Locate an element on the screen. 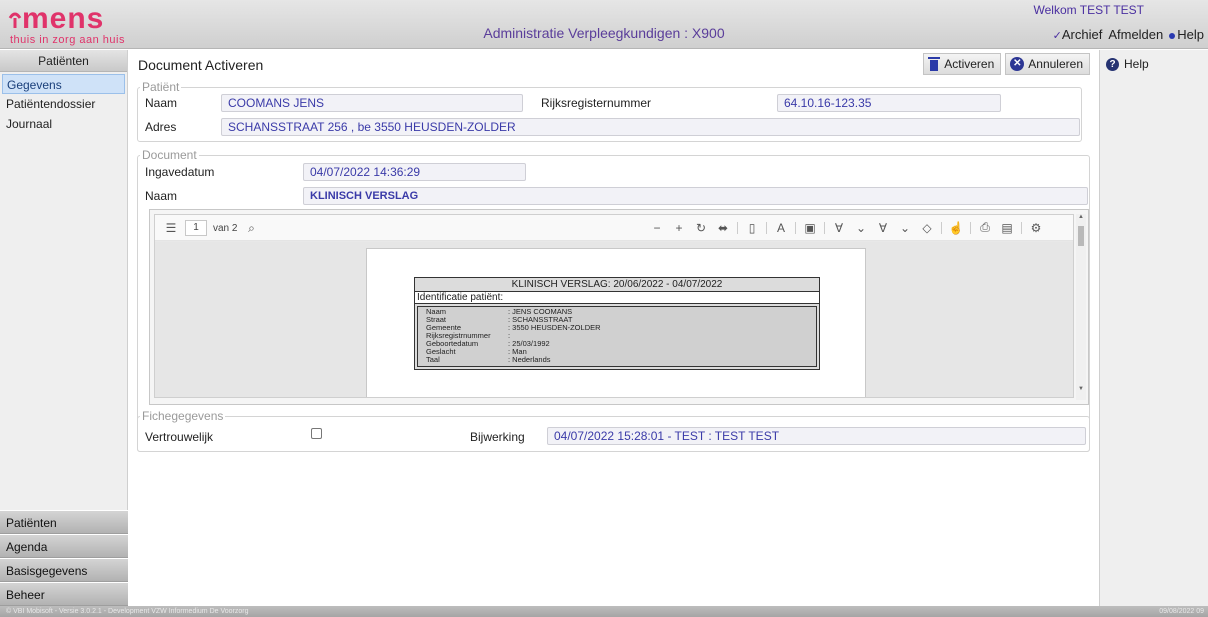  toolbar: Activeren ✕ Annuleren is located at coordinates (1006, 64).